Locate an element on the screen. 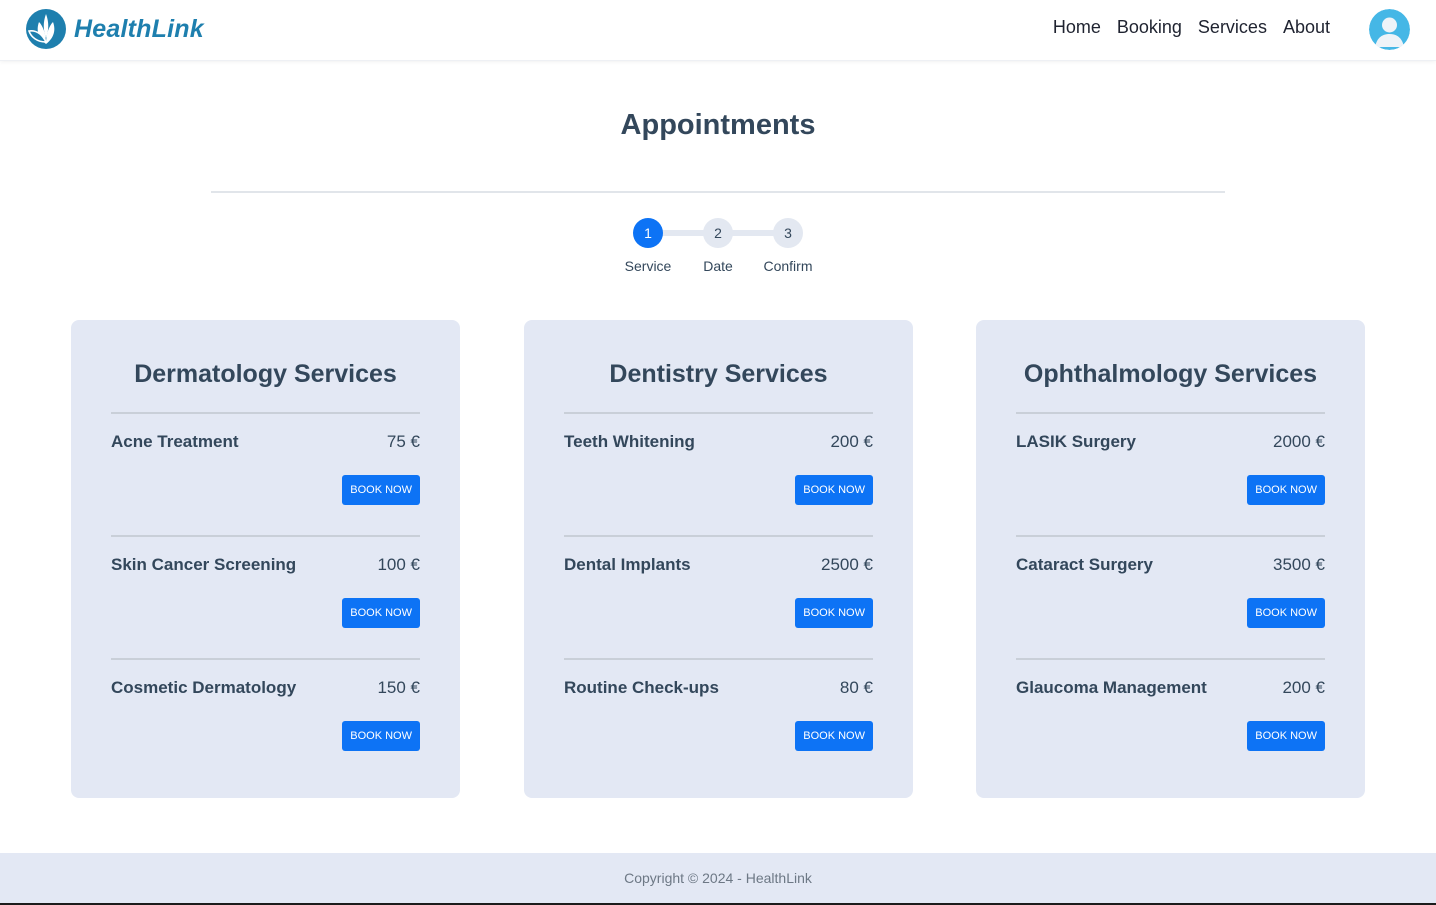 This screenshot has height=905, width=1436. brand: HealthLink is located at coordinates (114, 29).